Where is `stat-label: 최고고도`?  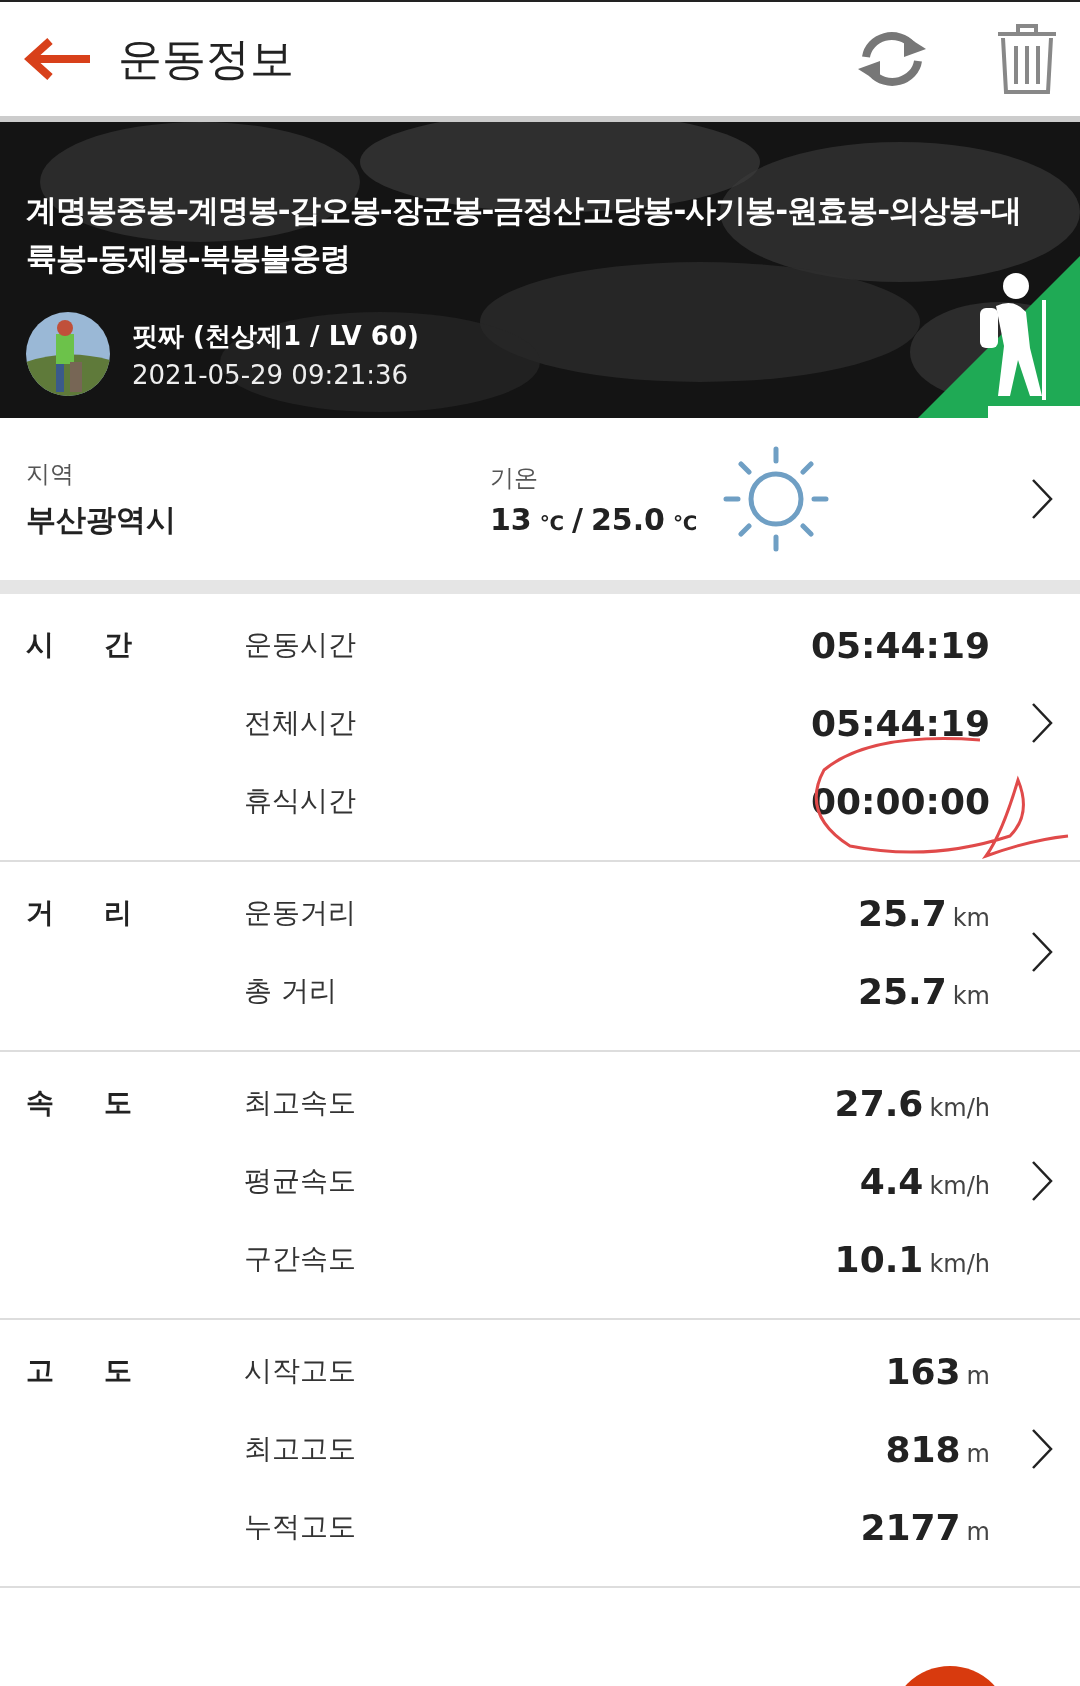 stat-label: 최고고도 is located at coordinates (300, 1449).